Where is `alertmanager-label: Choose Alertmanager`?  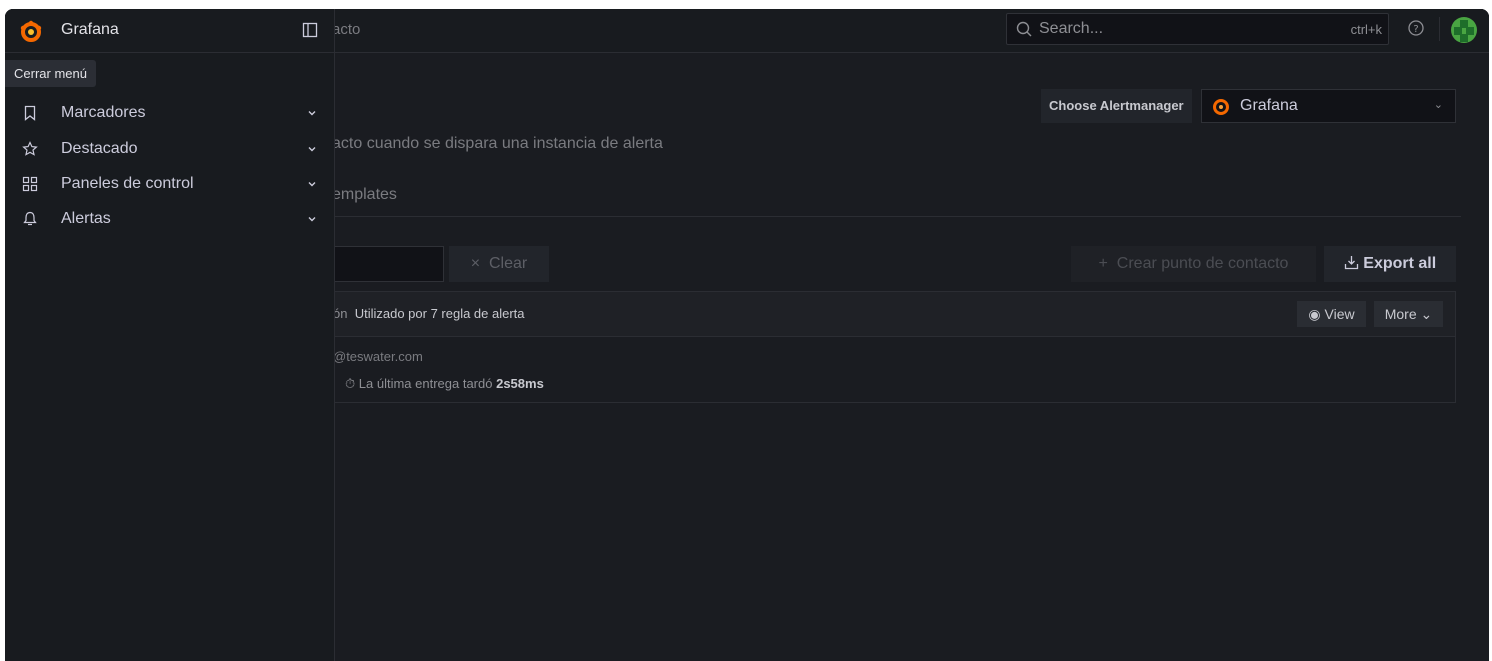
alertmanager-label: Choose Alertmanager is located at coordinates (1116, 106).